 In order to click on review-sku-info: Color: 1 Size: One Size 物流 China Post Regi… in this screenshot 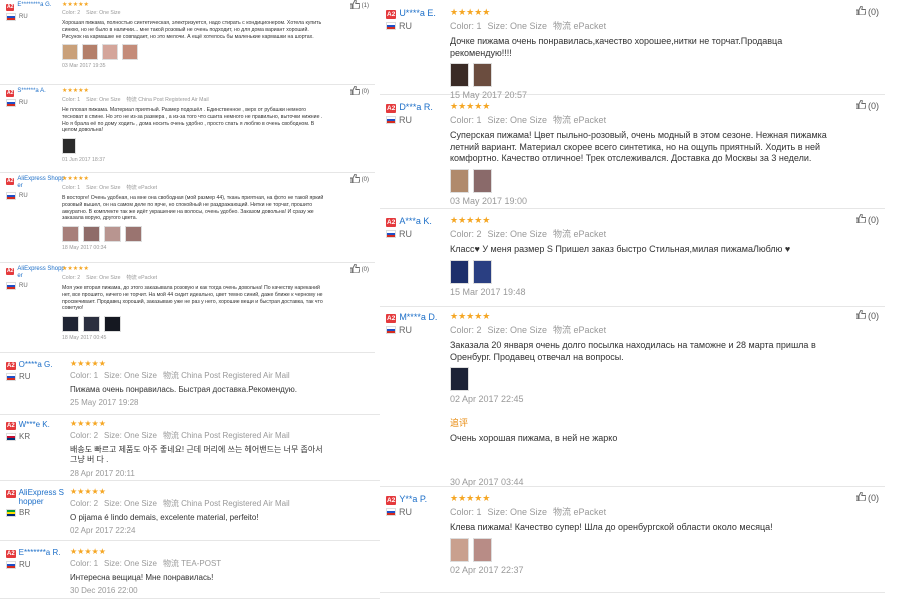, I will do `click(193, 99)`.